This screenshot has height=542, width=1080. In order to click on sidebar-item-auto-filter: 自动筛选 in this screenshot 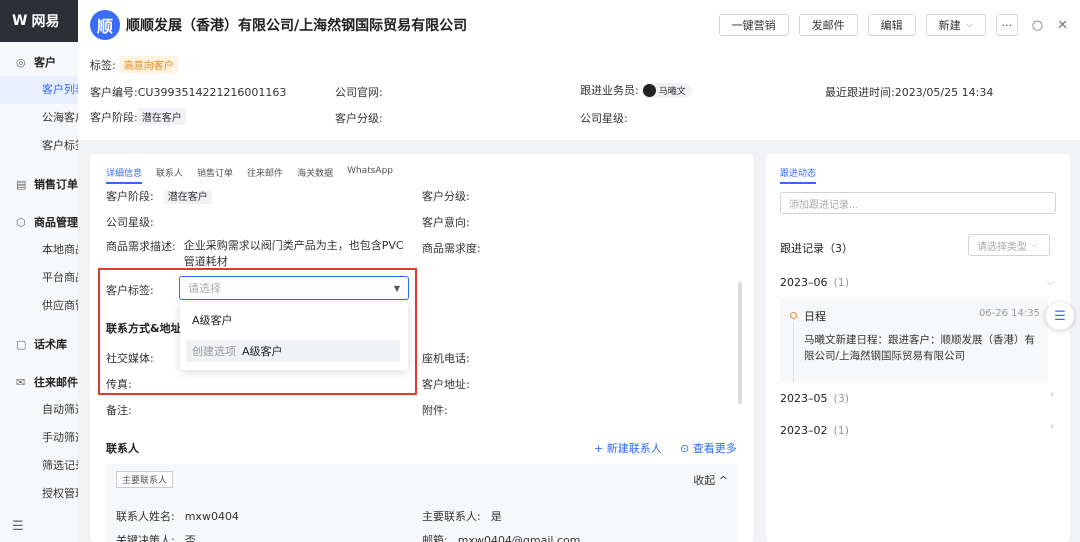, I will do `click(39, 410)`.